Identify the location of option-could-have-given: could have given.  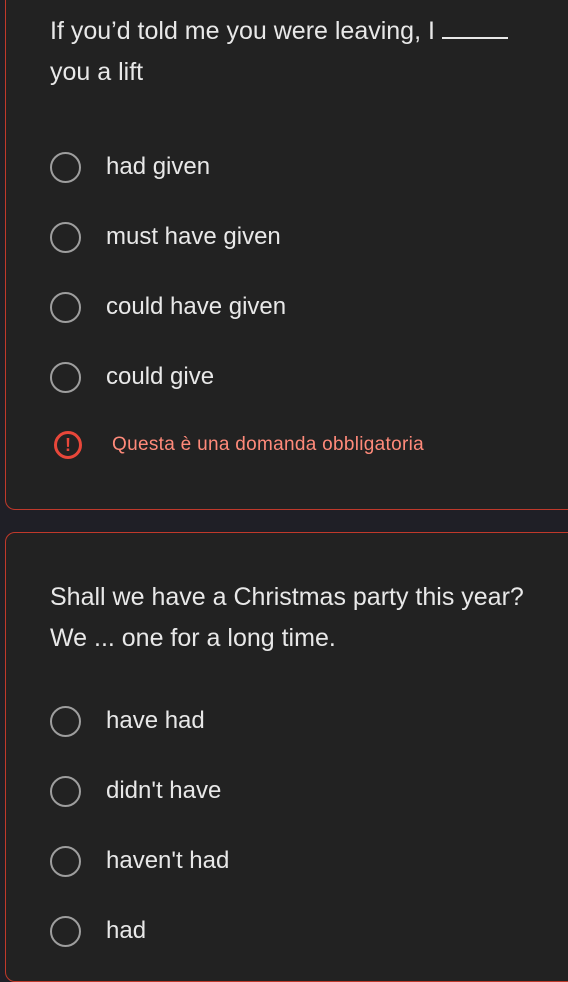
(168, 307).